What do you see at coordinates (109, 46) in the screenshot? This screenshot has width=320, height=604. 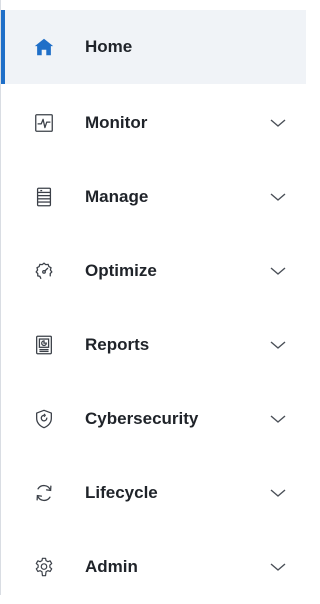 I see `sidebar-item-label: Home` at bounding box center [109, 46].